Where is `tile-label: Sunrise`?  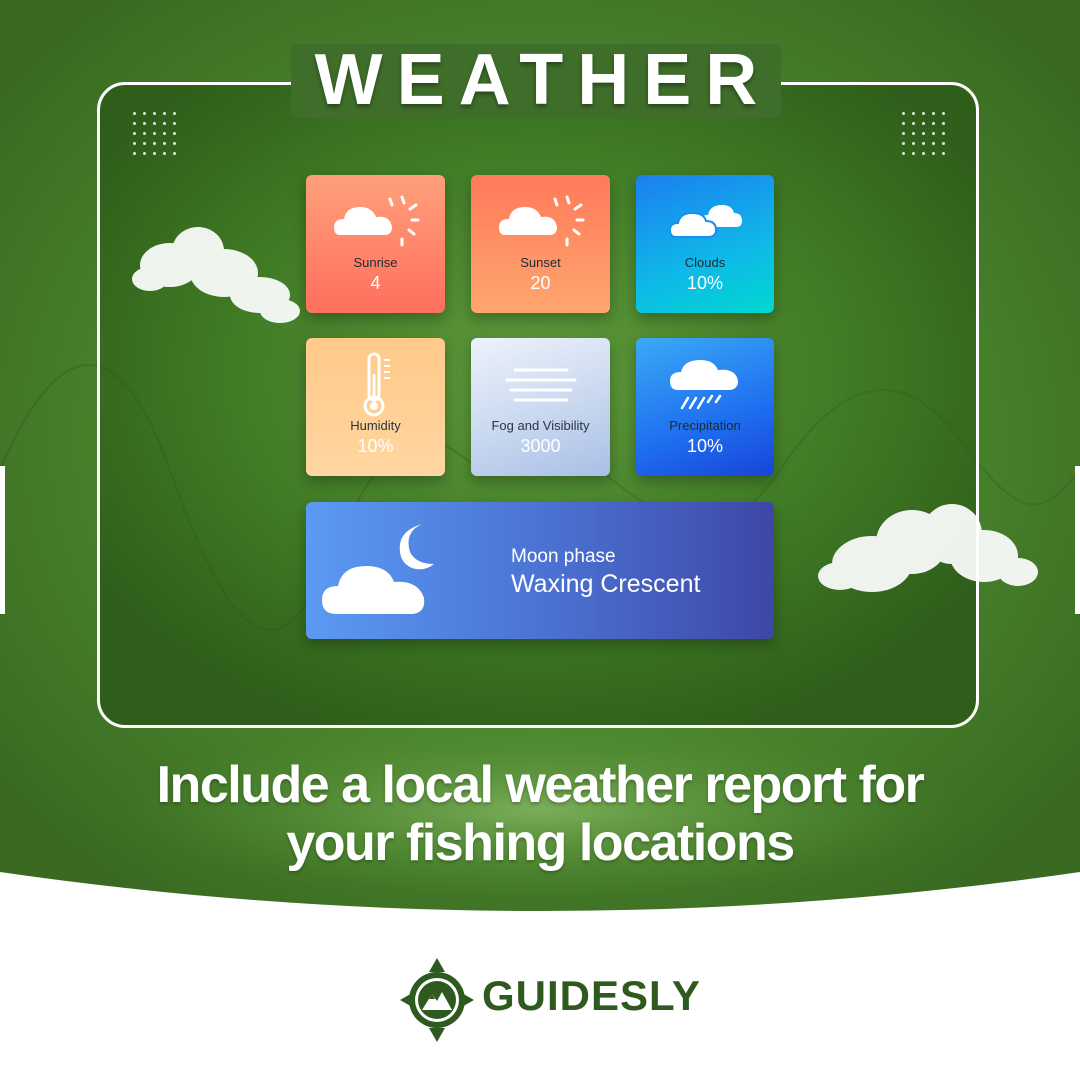
tile-label: Sunrise is located at coordinates (375, 262).